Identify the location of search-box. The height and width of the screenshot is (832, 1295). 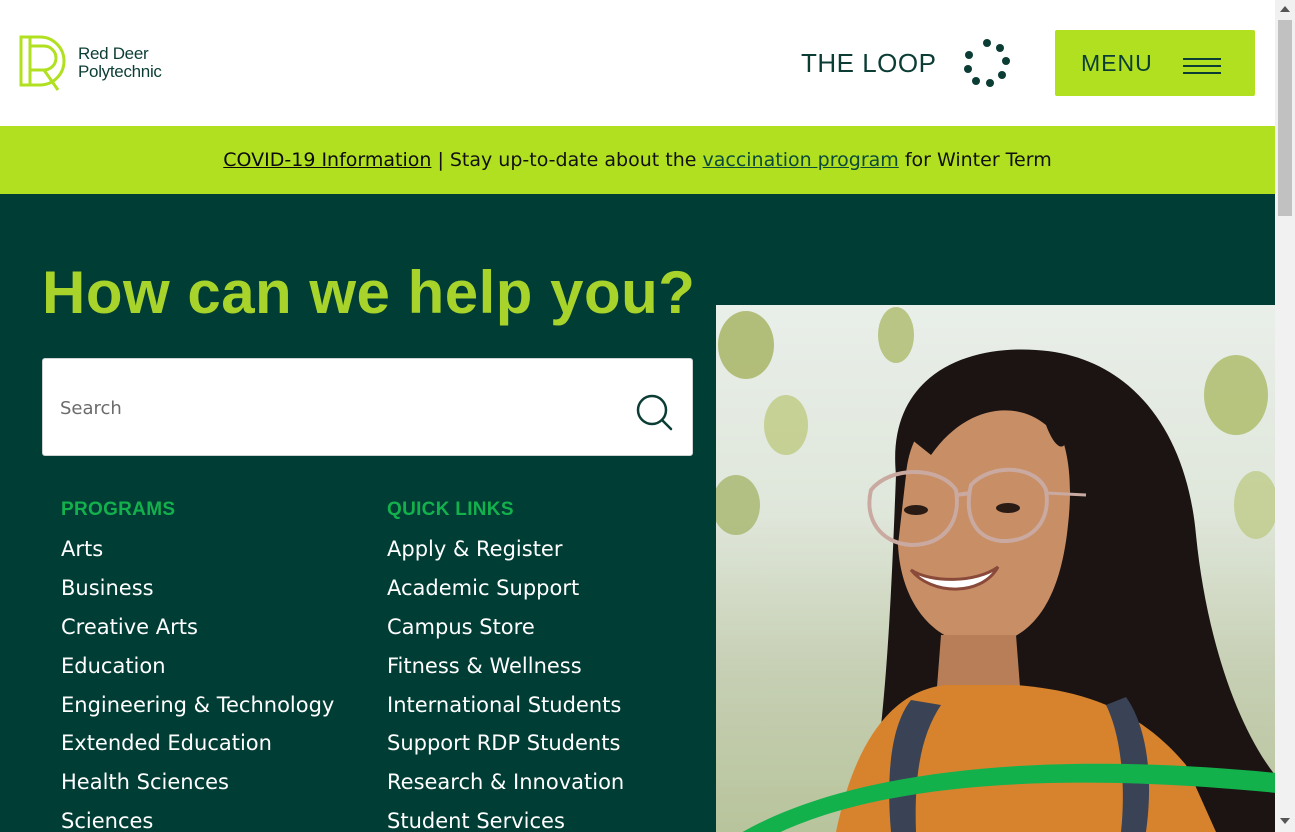
(367, 407).